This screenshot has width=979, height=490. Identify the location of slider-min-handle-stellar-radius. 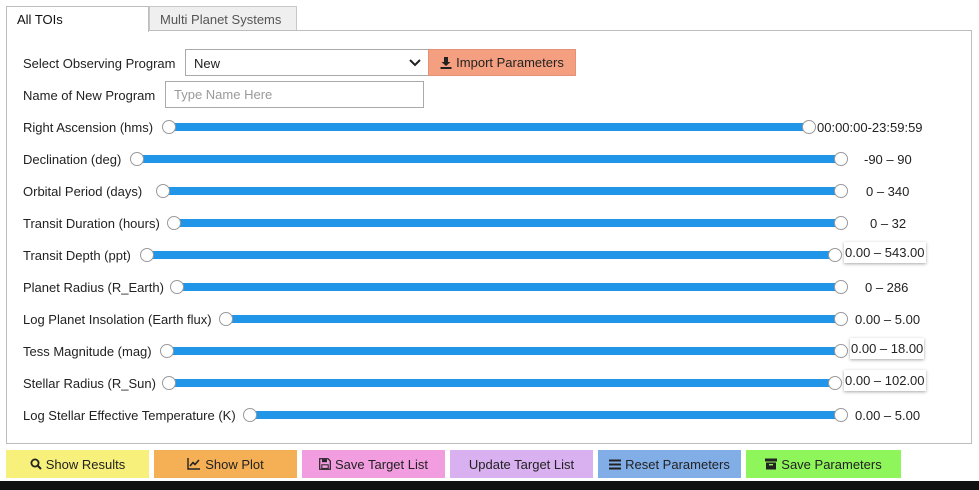
(169, 383).